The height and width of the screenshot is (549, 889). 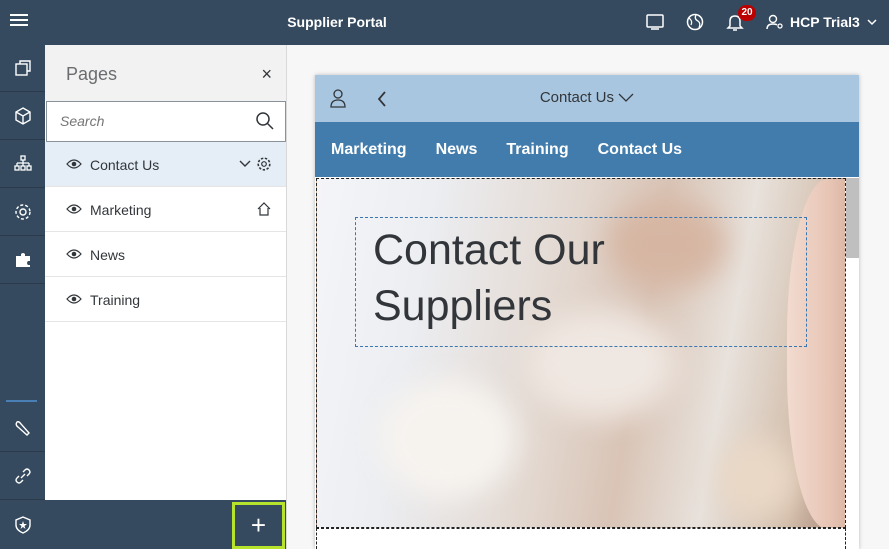 I want to click on pages-footer: +, so click(x=165, y=524).